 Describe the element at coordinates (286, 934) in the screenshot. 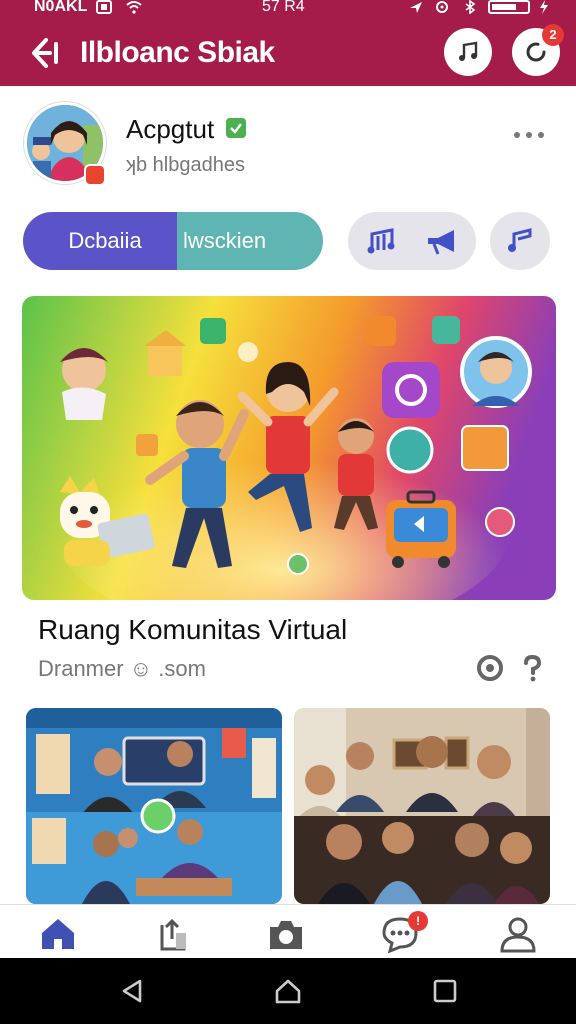

I see `camera-icon` at that location.